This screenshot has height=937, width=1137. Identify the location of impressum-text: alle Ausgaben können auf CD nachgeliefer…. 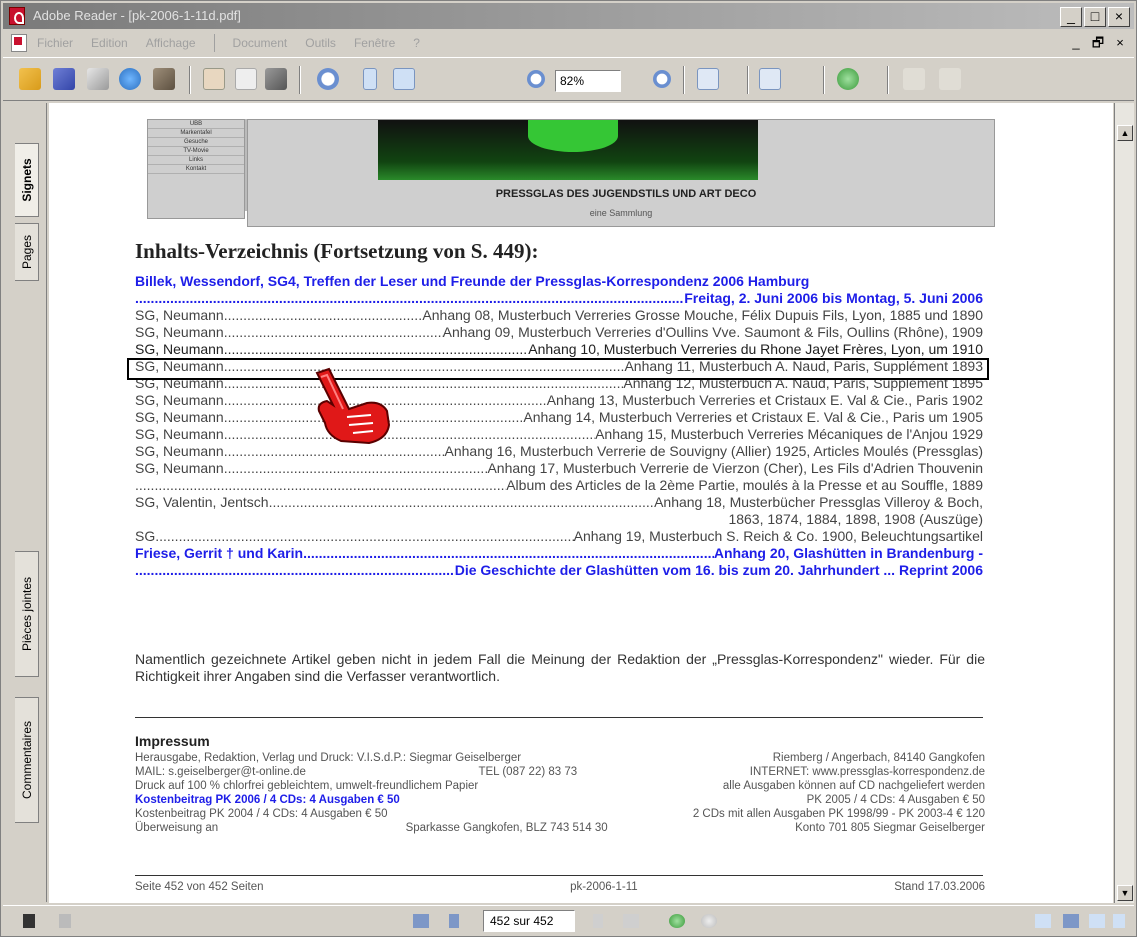
(853, 786).